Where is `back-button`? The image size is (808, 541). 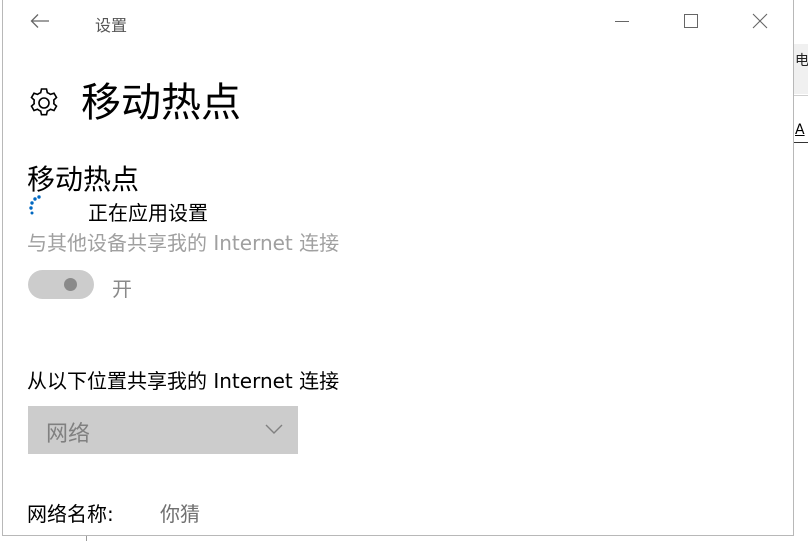
back-button is located at coordinates (40, 21).